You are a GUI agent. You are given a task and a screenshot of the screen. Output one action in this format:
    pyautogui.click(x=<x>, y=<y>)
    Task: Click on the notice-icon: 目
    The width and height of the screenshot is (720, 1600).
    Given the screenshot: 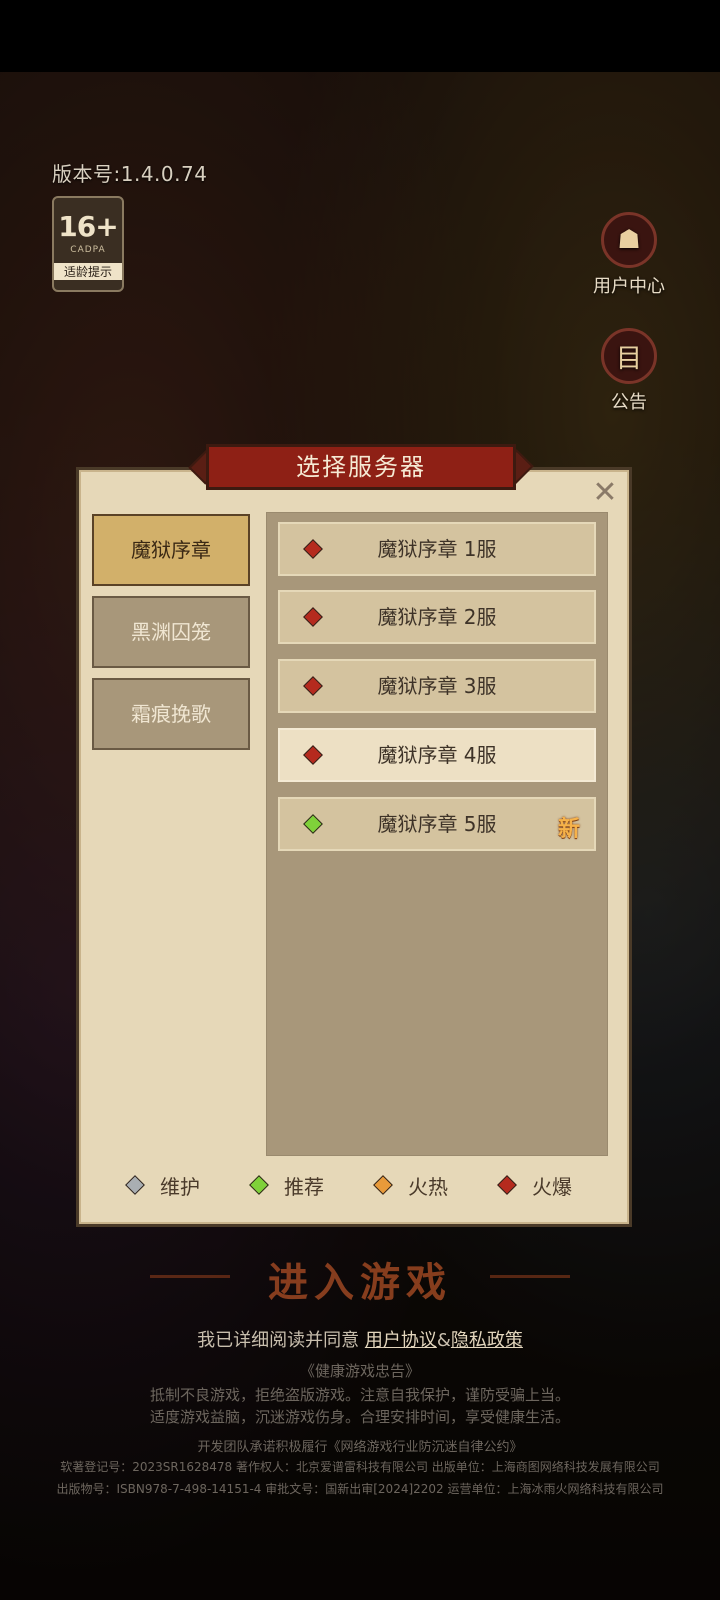 What is the action you would take?
    pyautogui.click(x=629, y=356)
    